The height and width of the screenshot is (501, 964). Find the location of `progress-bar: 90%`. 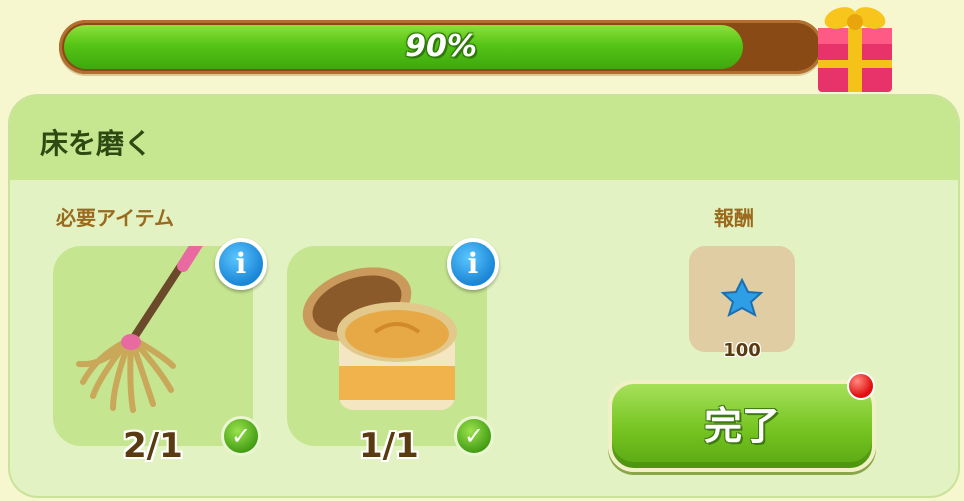

progress-bar: 90% is located at coordinates (441, 47).